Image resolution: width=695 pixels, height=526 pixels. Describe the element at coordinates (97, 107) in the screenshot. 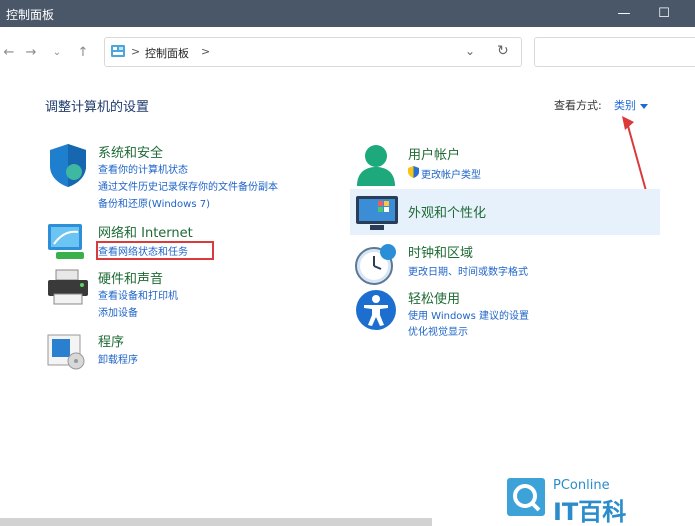

I see `page-title: 调整计算机的设置` at that location.